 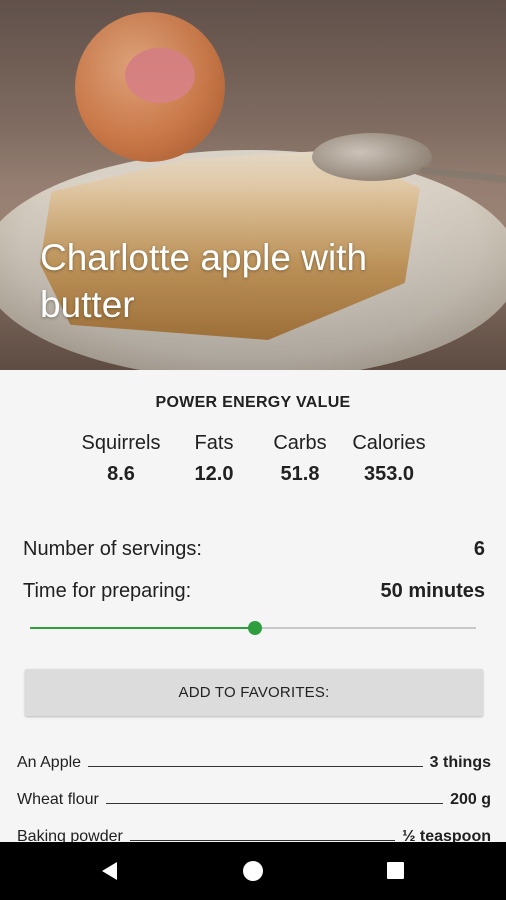 I want to click on nutrient-value: 51.8, so click(x=300, y=474).